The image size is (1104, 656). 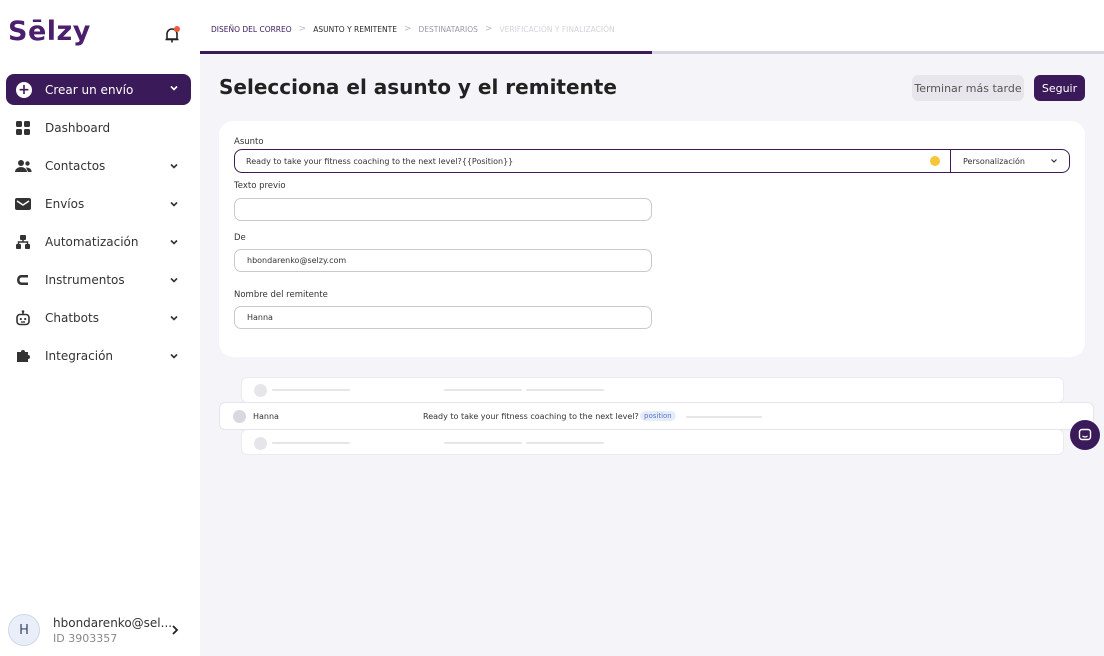 I want to click on create-send-button: + Crear un envío, so click(x=98, y=89).